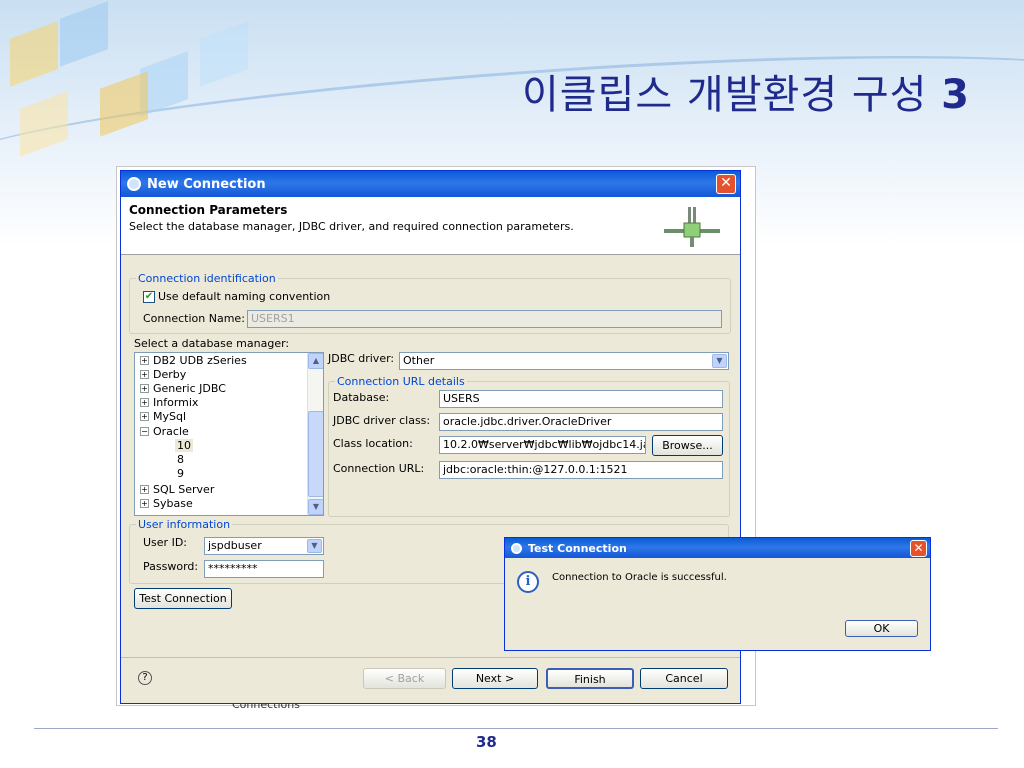 This screenshot has height=768, width=1024. Describe the element at coordinates (149, 297) in the screenshot. I see `use-default-naming-checkbox: ✔` at that location.